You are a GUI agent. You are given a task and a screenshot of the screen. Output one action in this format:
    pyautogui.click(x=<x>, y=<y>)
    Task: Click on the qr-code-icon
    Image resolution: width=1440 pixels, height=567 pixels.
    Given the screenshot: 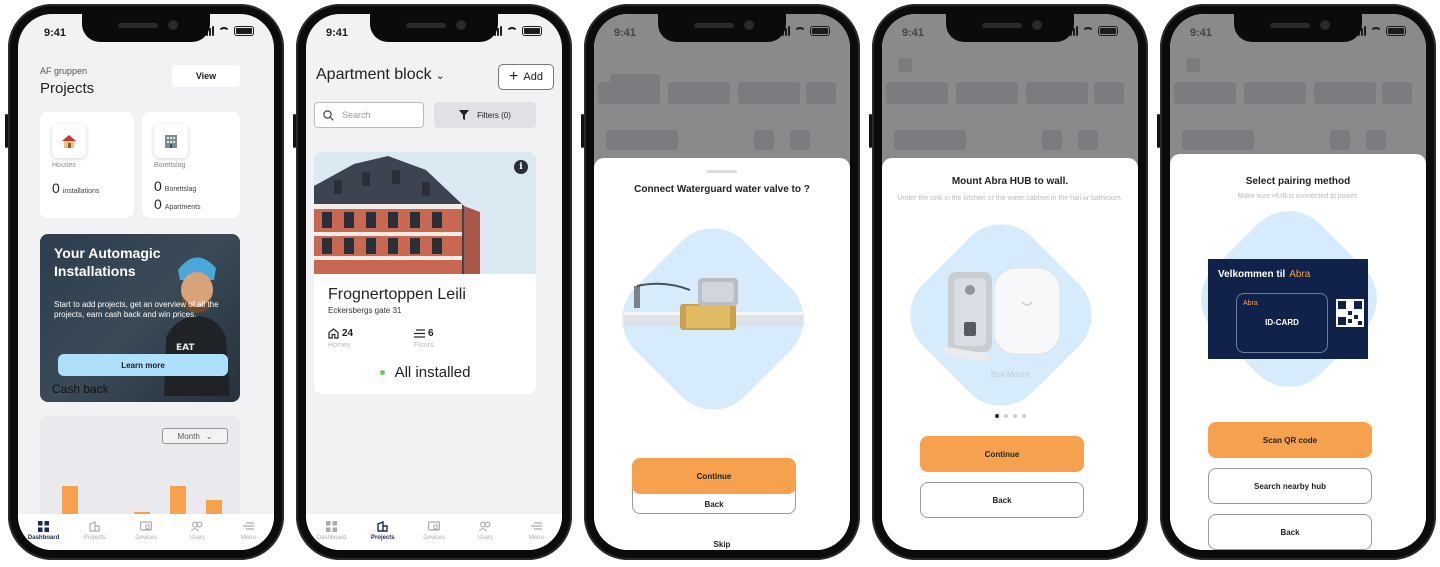 What is the action you would take?
    pyautogui.click(x=1350, y=313)
    